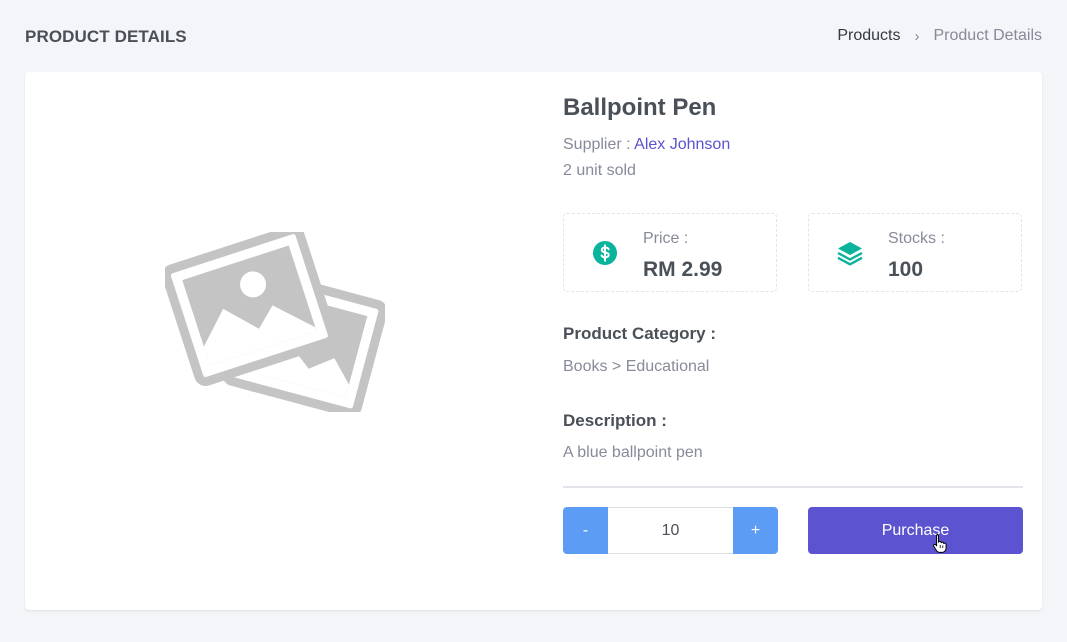 This screenshot has height=642, width=1067. What do you see at coordinates (640, 107) in the screenshot?
I see `product-name: Ballpoint Pen` at bounding box center [640, 107].